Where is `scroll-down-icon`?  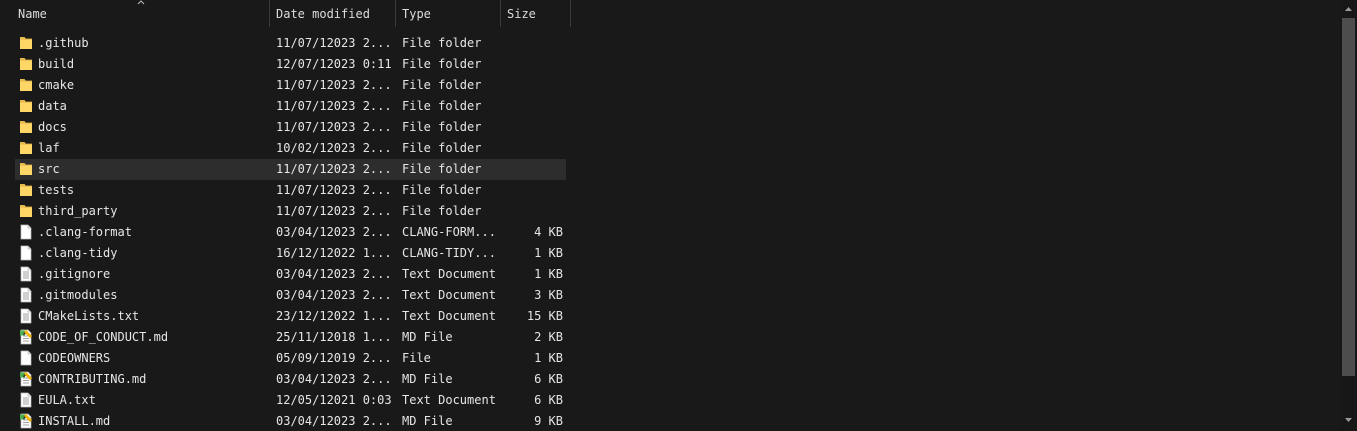
scroll-down-icon is located at coordinates (1348, 420).